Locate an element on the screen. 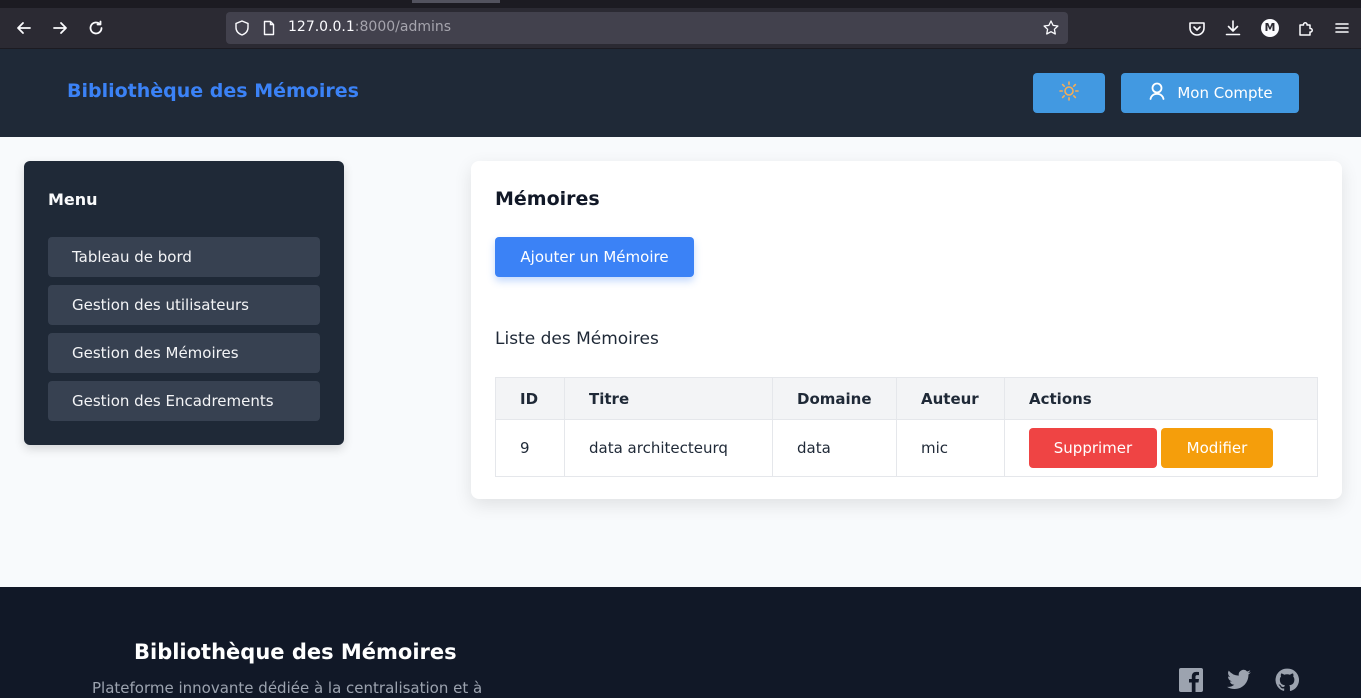 The width and height of the screenshot is (1361, 698). cell-auteur: mic is located at coordinates (950, 448).